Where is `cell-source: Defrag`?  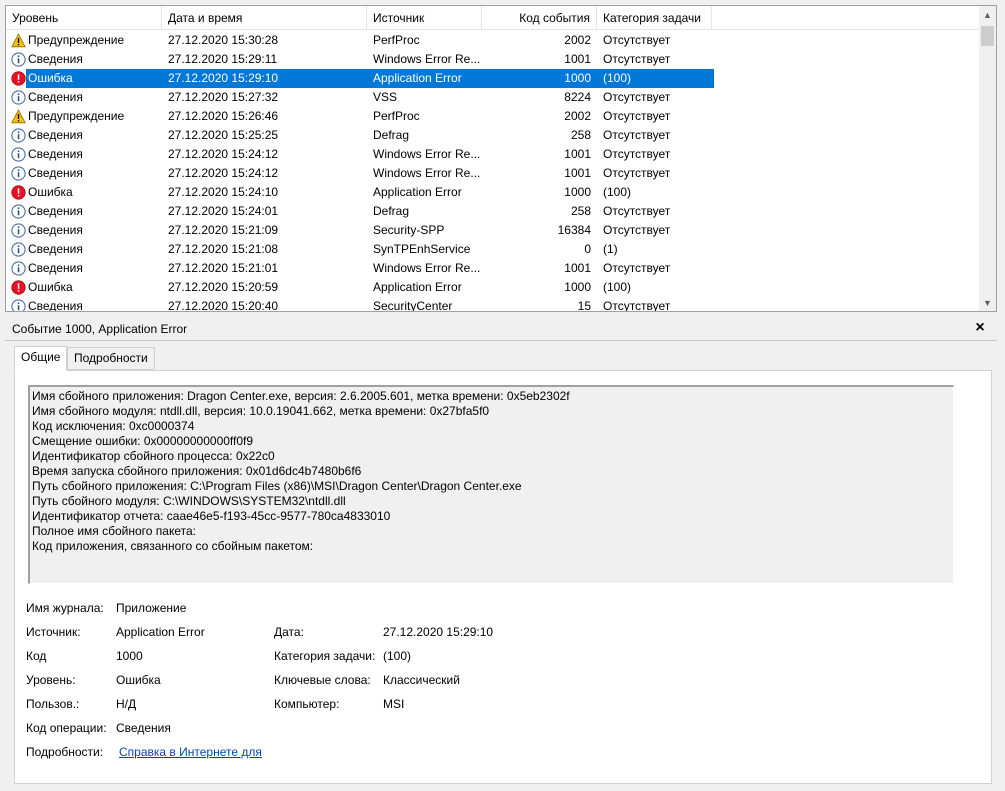
cell-source: Defrag is located at coordinates (391, 135).